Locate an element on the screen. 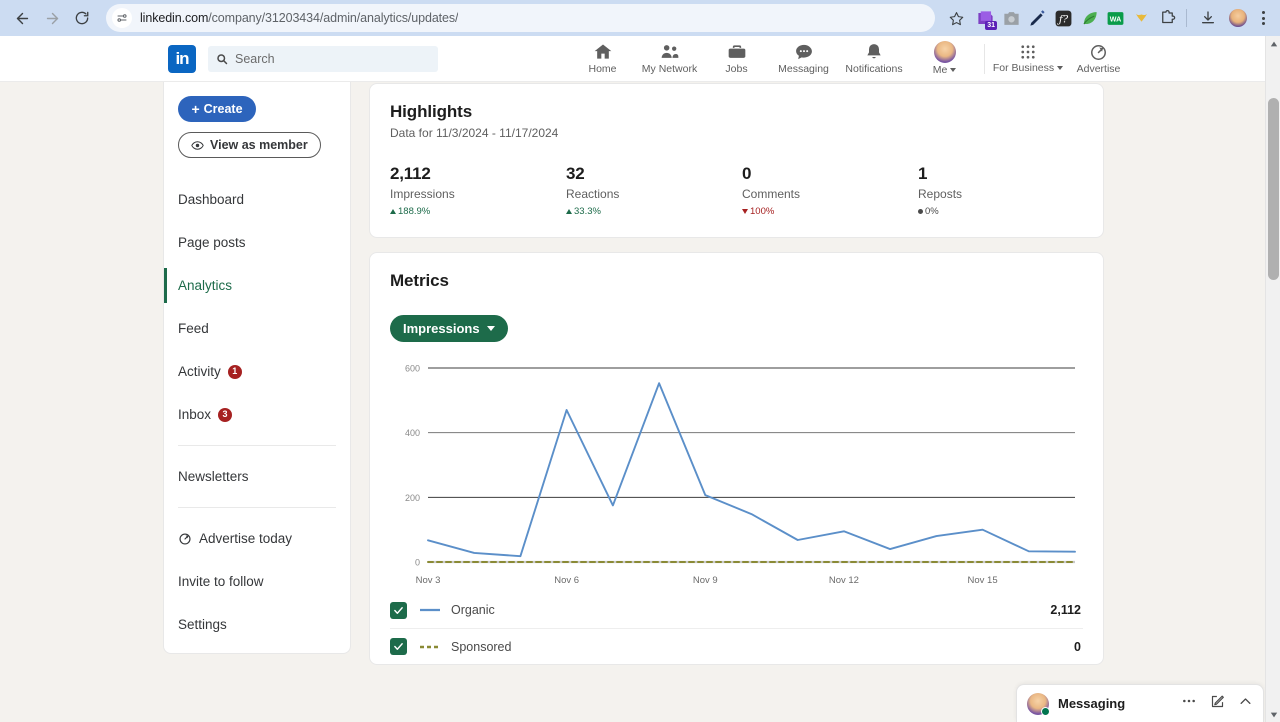  stat-value-reposts: 1 is located at coordinates (923, 173).